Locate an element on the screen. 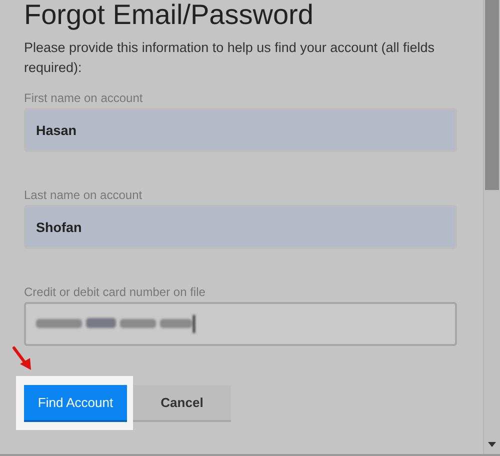 The width and height of the screenshot is (500, 456). cancel-button: Cancel is located at coordinates (182, 403).